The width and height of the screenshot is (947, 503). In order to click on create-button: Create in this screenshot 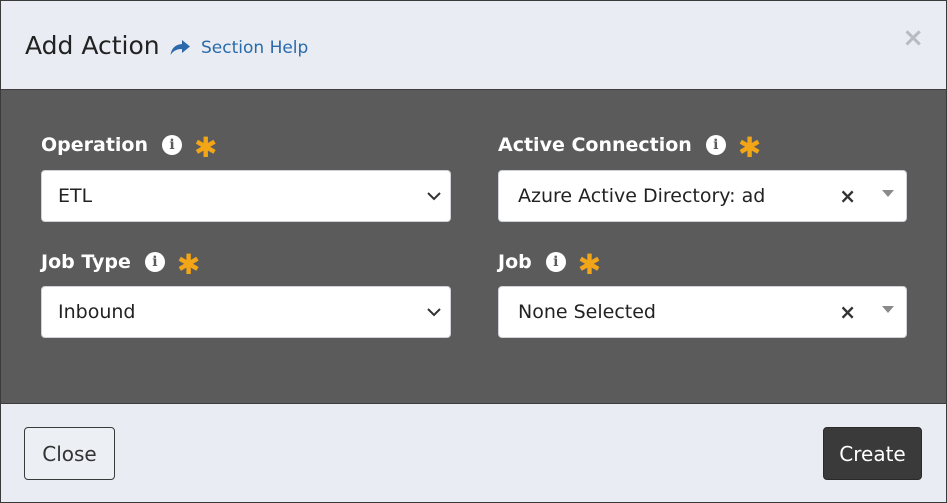, I will do `click(872, 453)`.